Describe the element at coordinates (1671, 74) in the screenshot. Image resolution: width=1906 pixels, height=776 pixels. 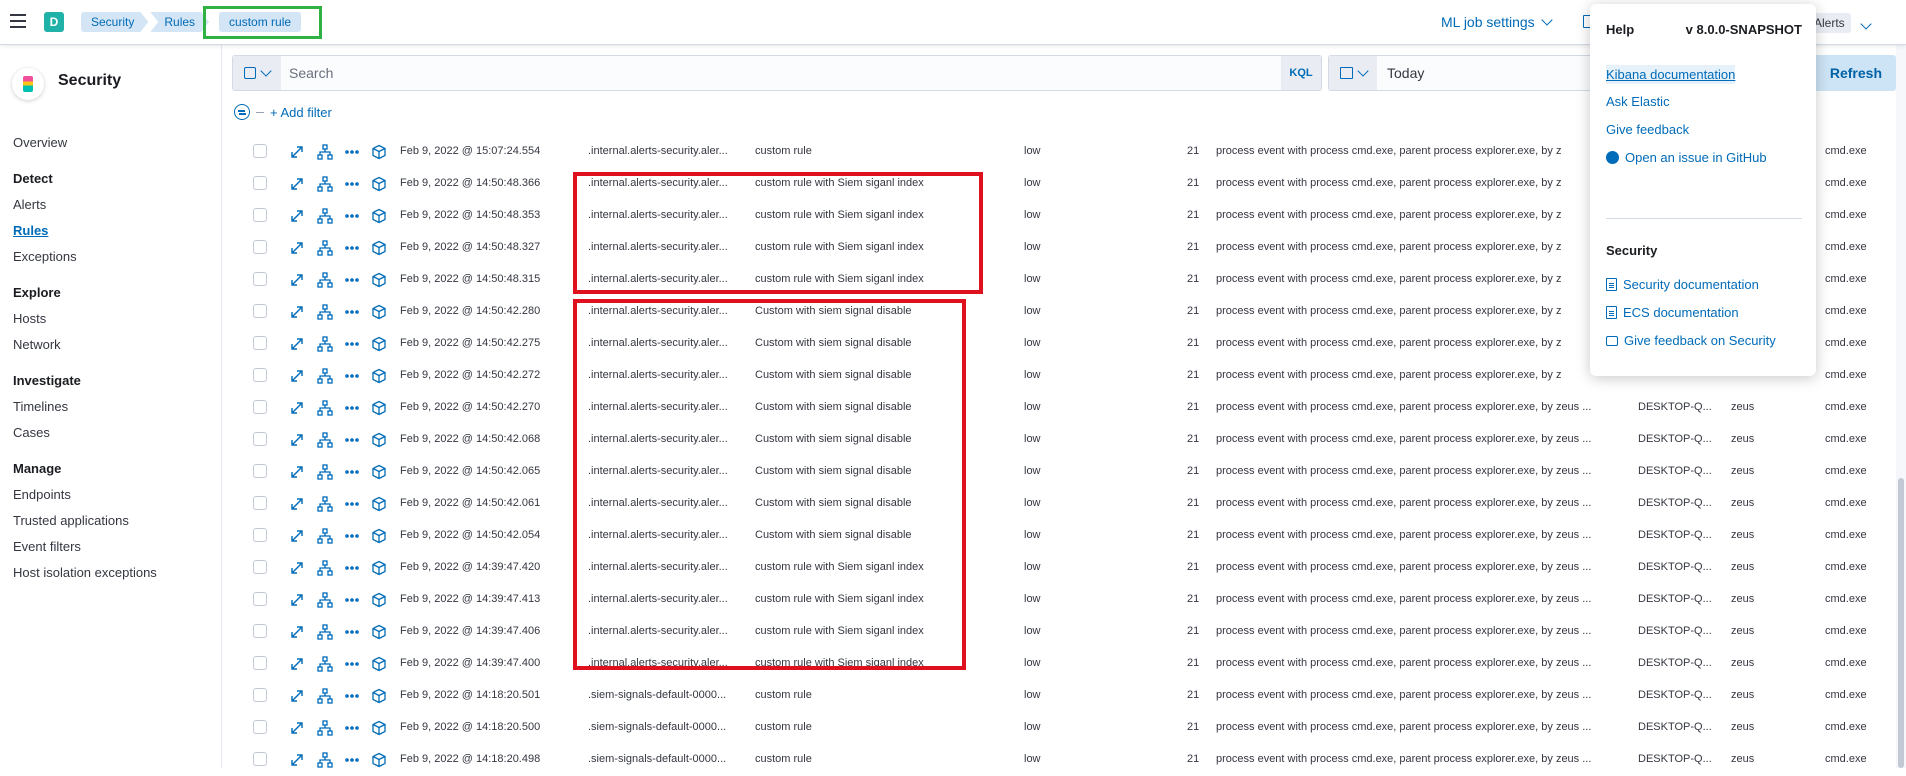
I see `kibana-documentation-link: Kibana documentation` at that location.